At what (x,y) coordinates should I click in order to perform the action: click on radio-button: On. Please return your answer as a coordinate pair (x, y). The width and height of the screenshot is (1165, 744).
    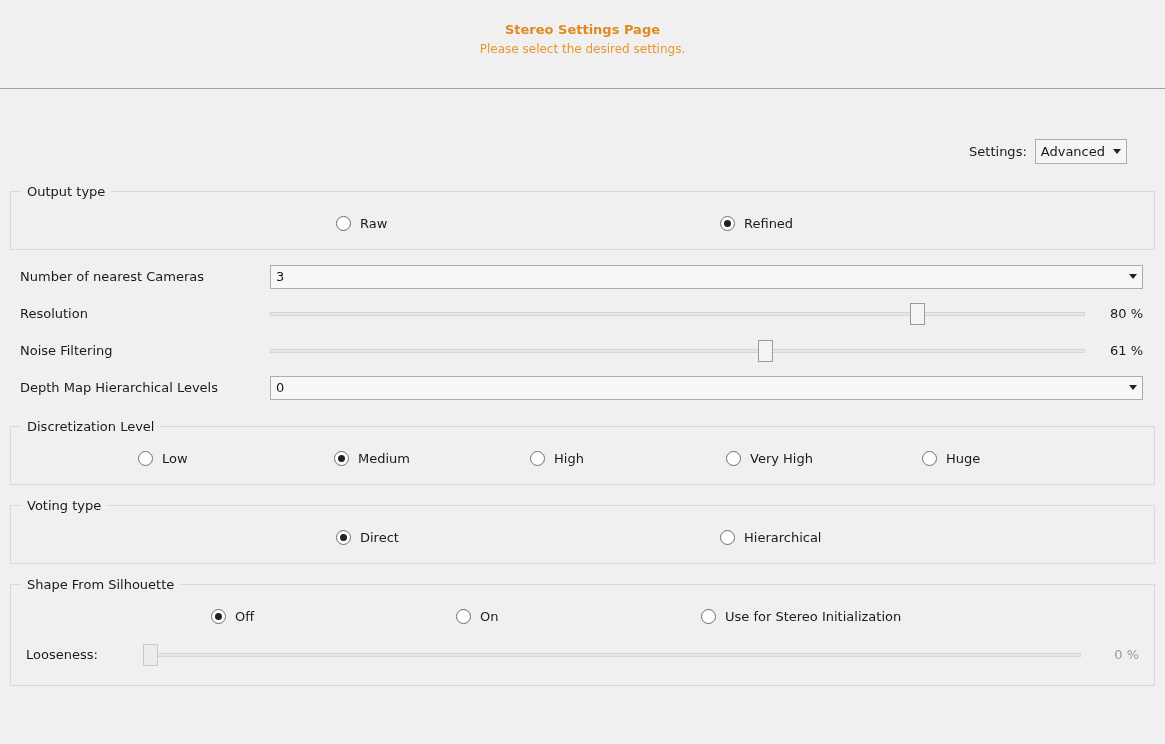
    Looking at the image, I should click on (477, 616).